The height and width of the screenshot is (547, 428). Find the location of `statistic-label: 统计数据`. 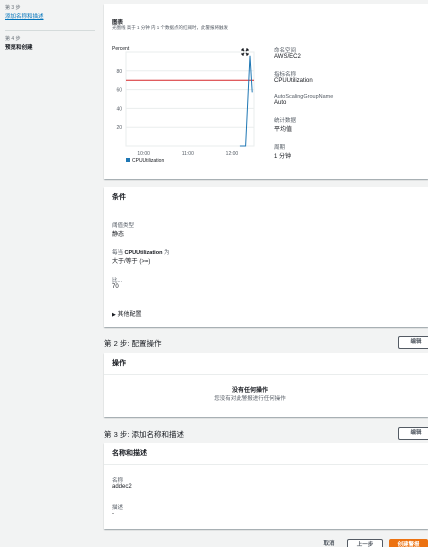

statistic-label: 统计数据 is located at coordinates (285, 121).